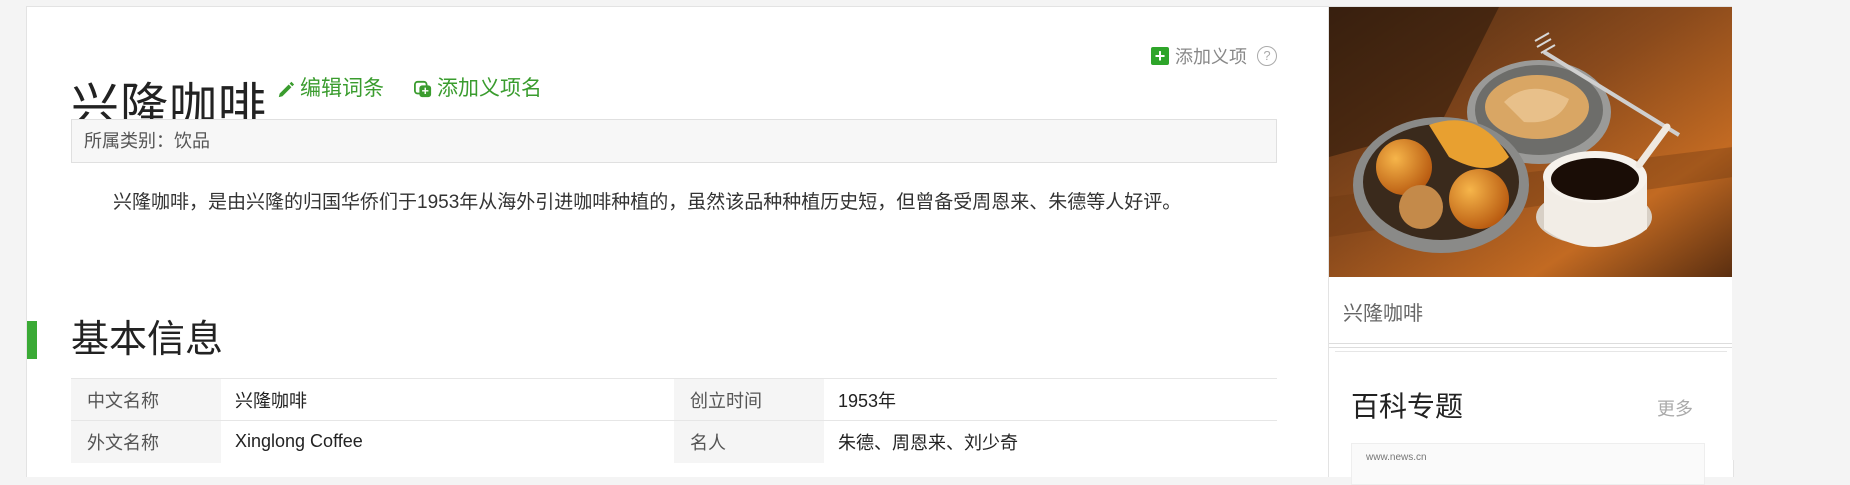  I want to click on add-name-icon, so click(423, 89).